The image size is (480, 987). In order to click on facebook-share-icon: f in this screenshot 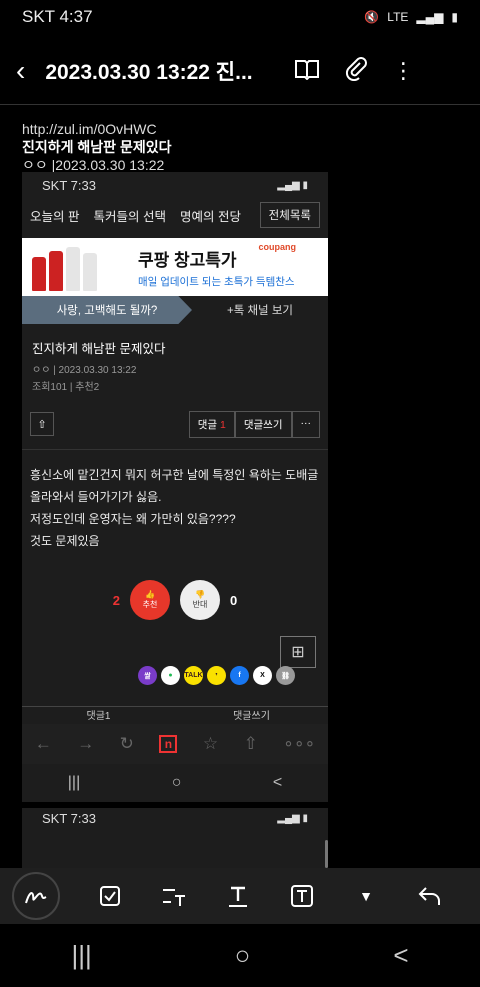, I will do `click(239, 675)`.